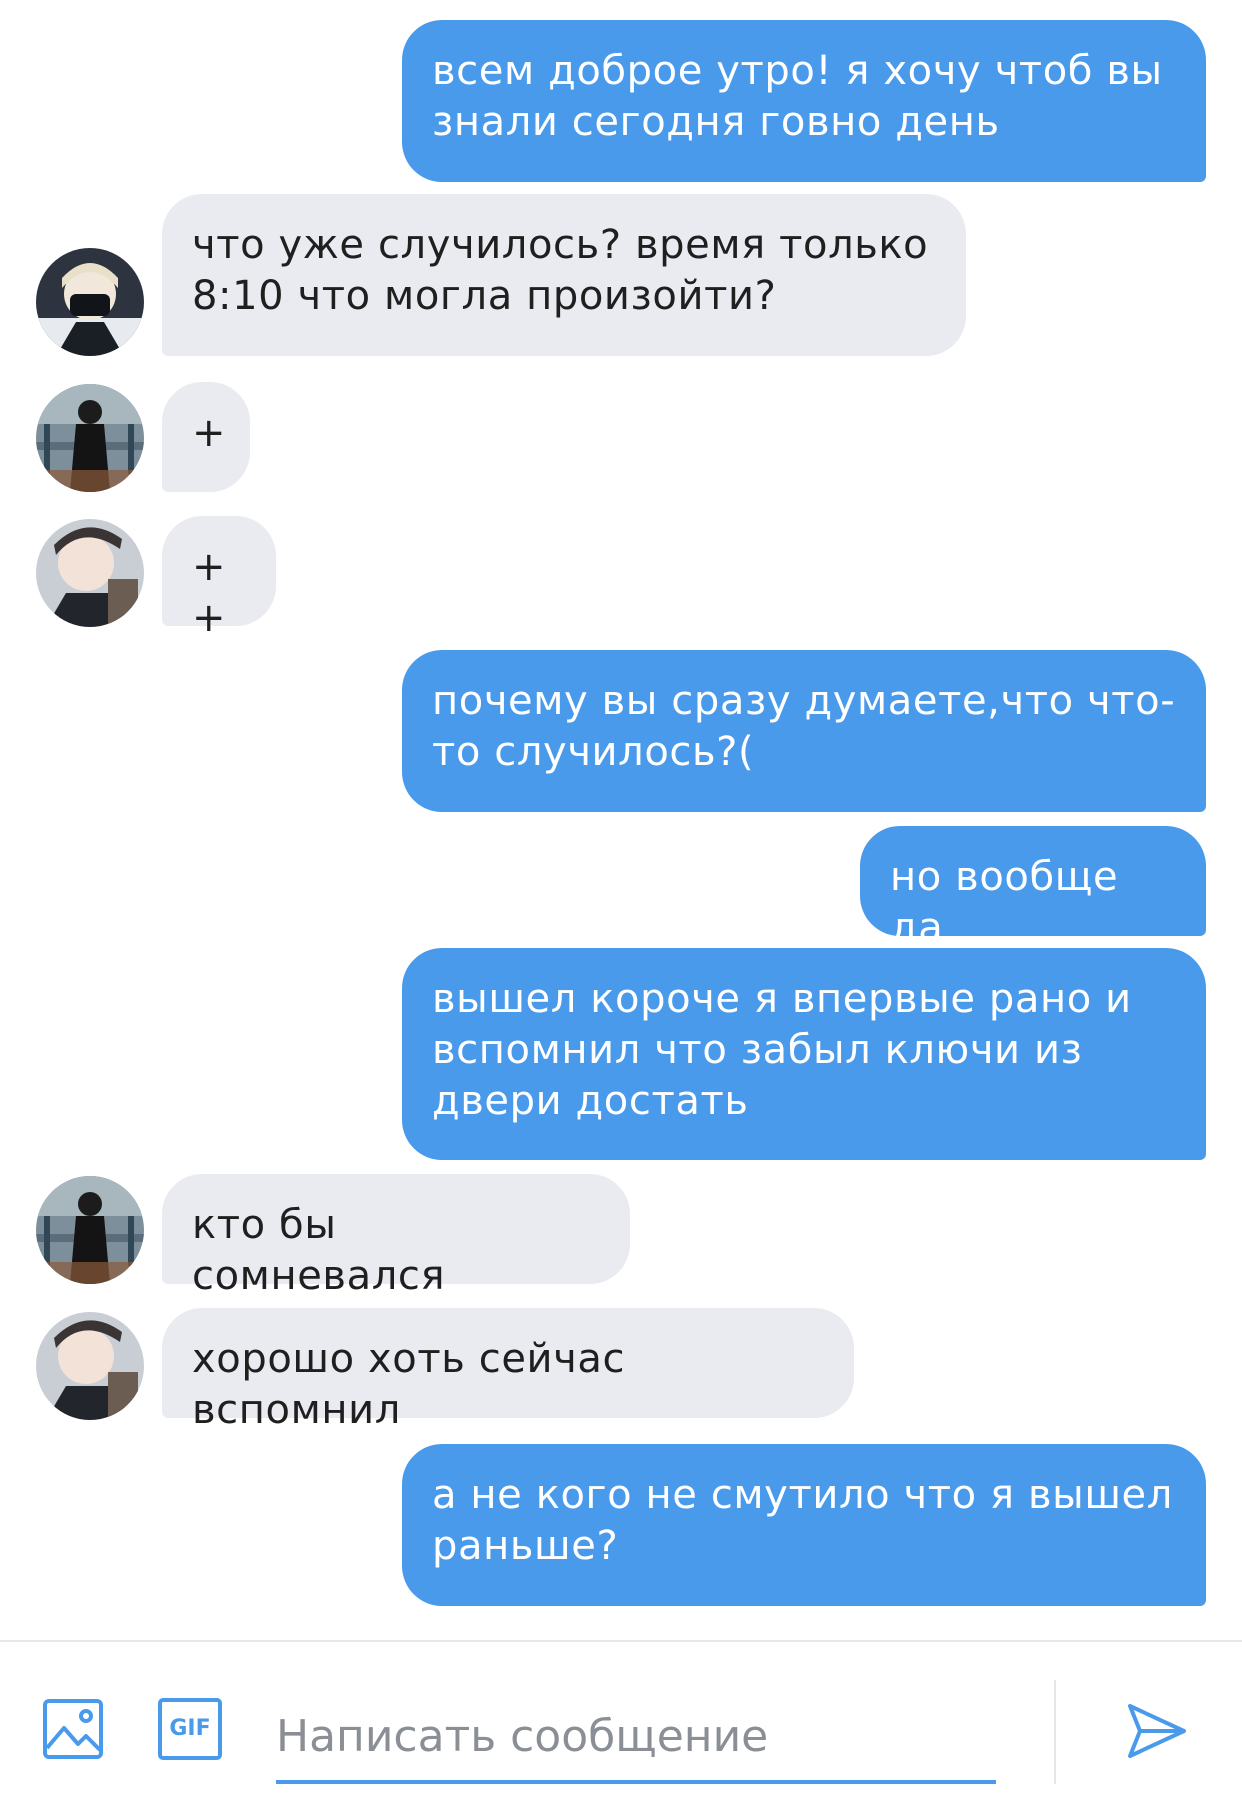 The width and height of the screenshot is (1242, 1818). Describe the element at coordinates (219, 578) in the screenshot. I see `message-incoming: ++` at that location.